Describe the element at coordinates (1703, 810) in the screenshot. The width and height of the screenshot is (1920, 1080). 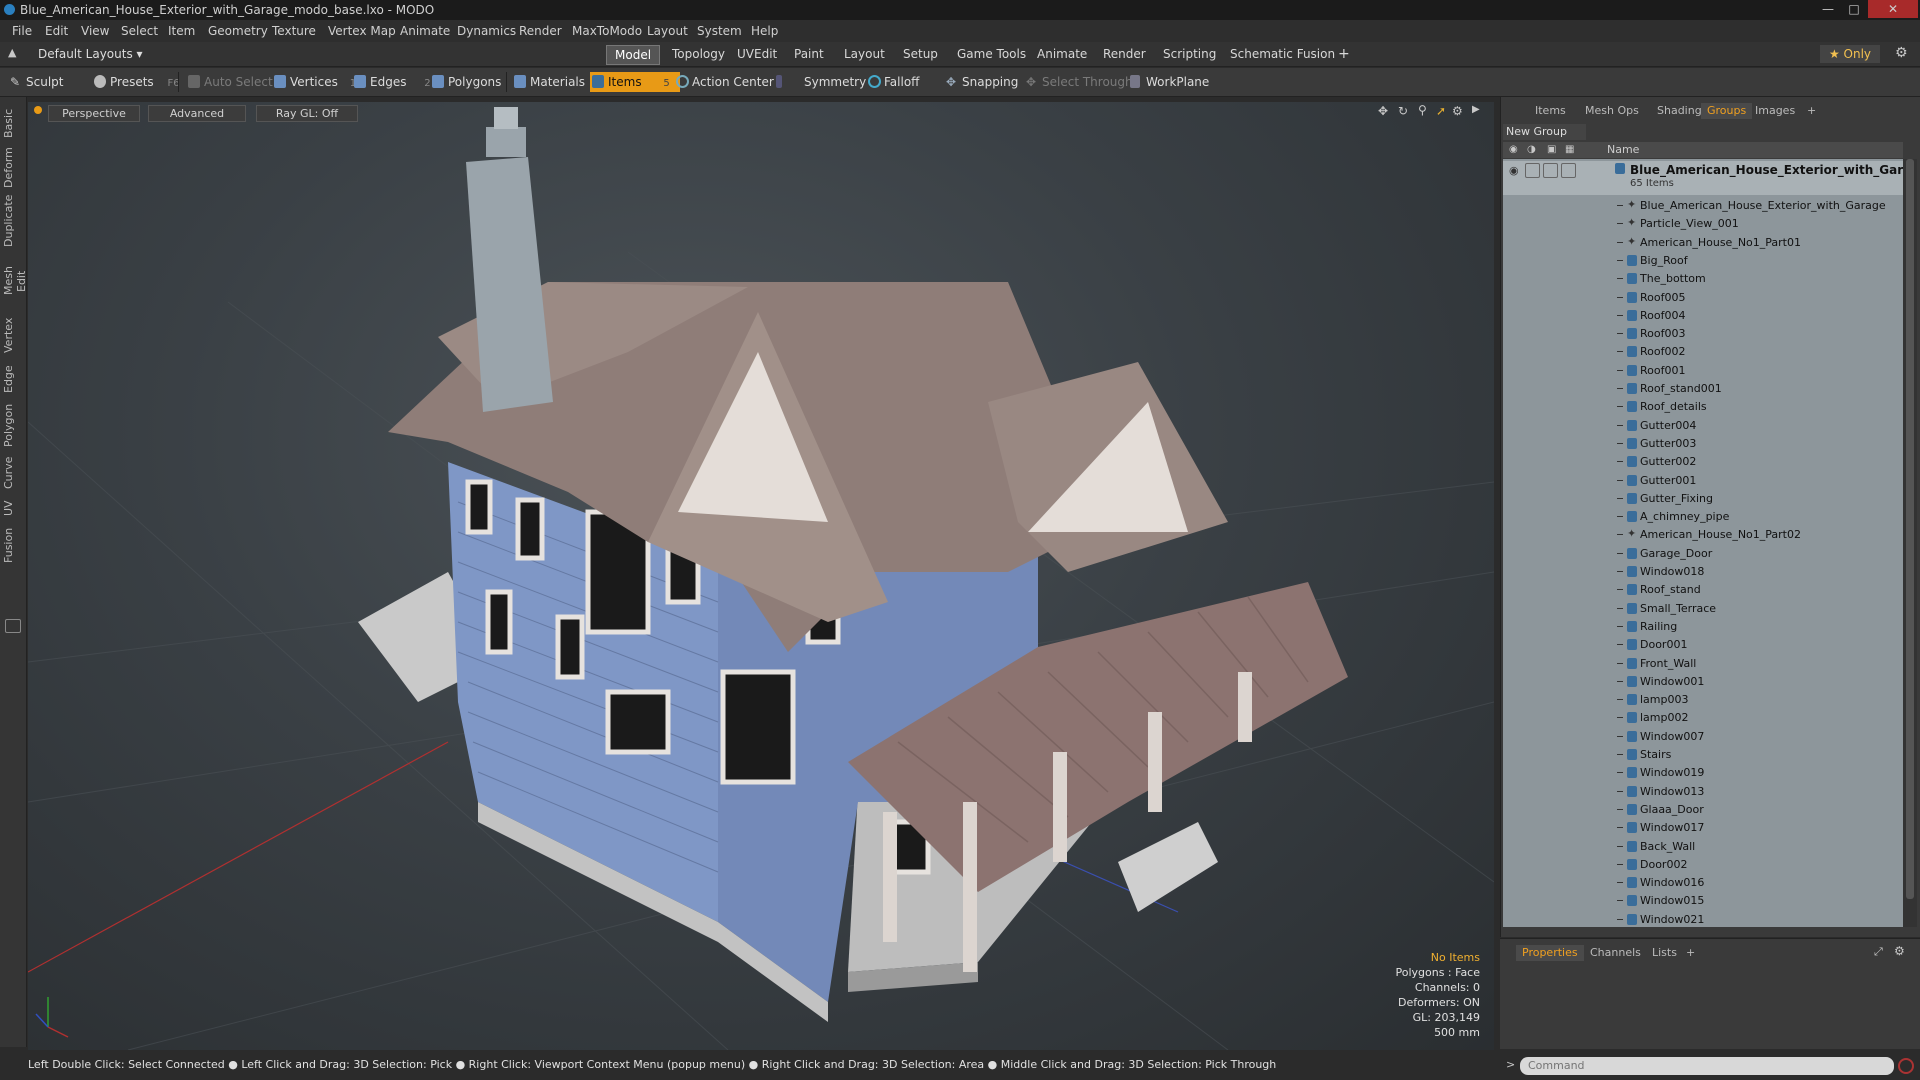
I see `list-item: Glaaa_Door` at that location.